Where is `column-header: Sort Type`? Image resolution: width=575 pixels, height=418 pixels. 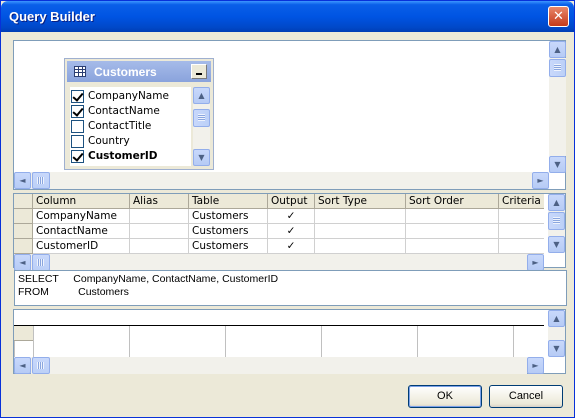
column-header: Sort Type is located at coordinates (360, 201).